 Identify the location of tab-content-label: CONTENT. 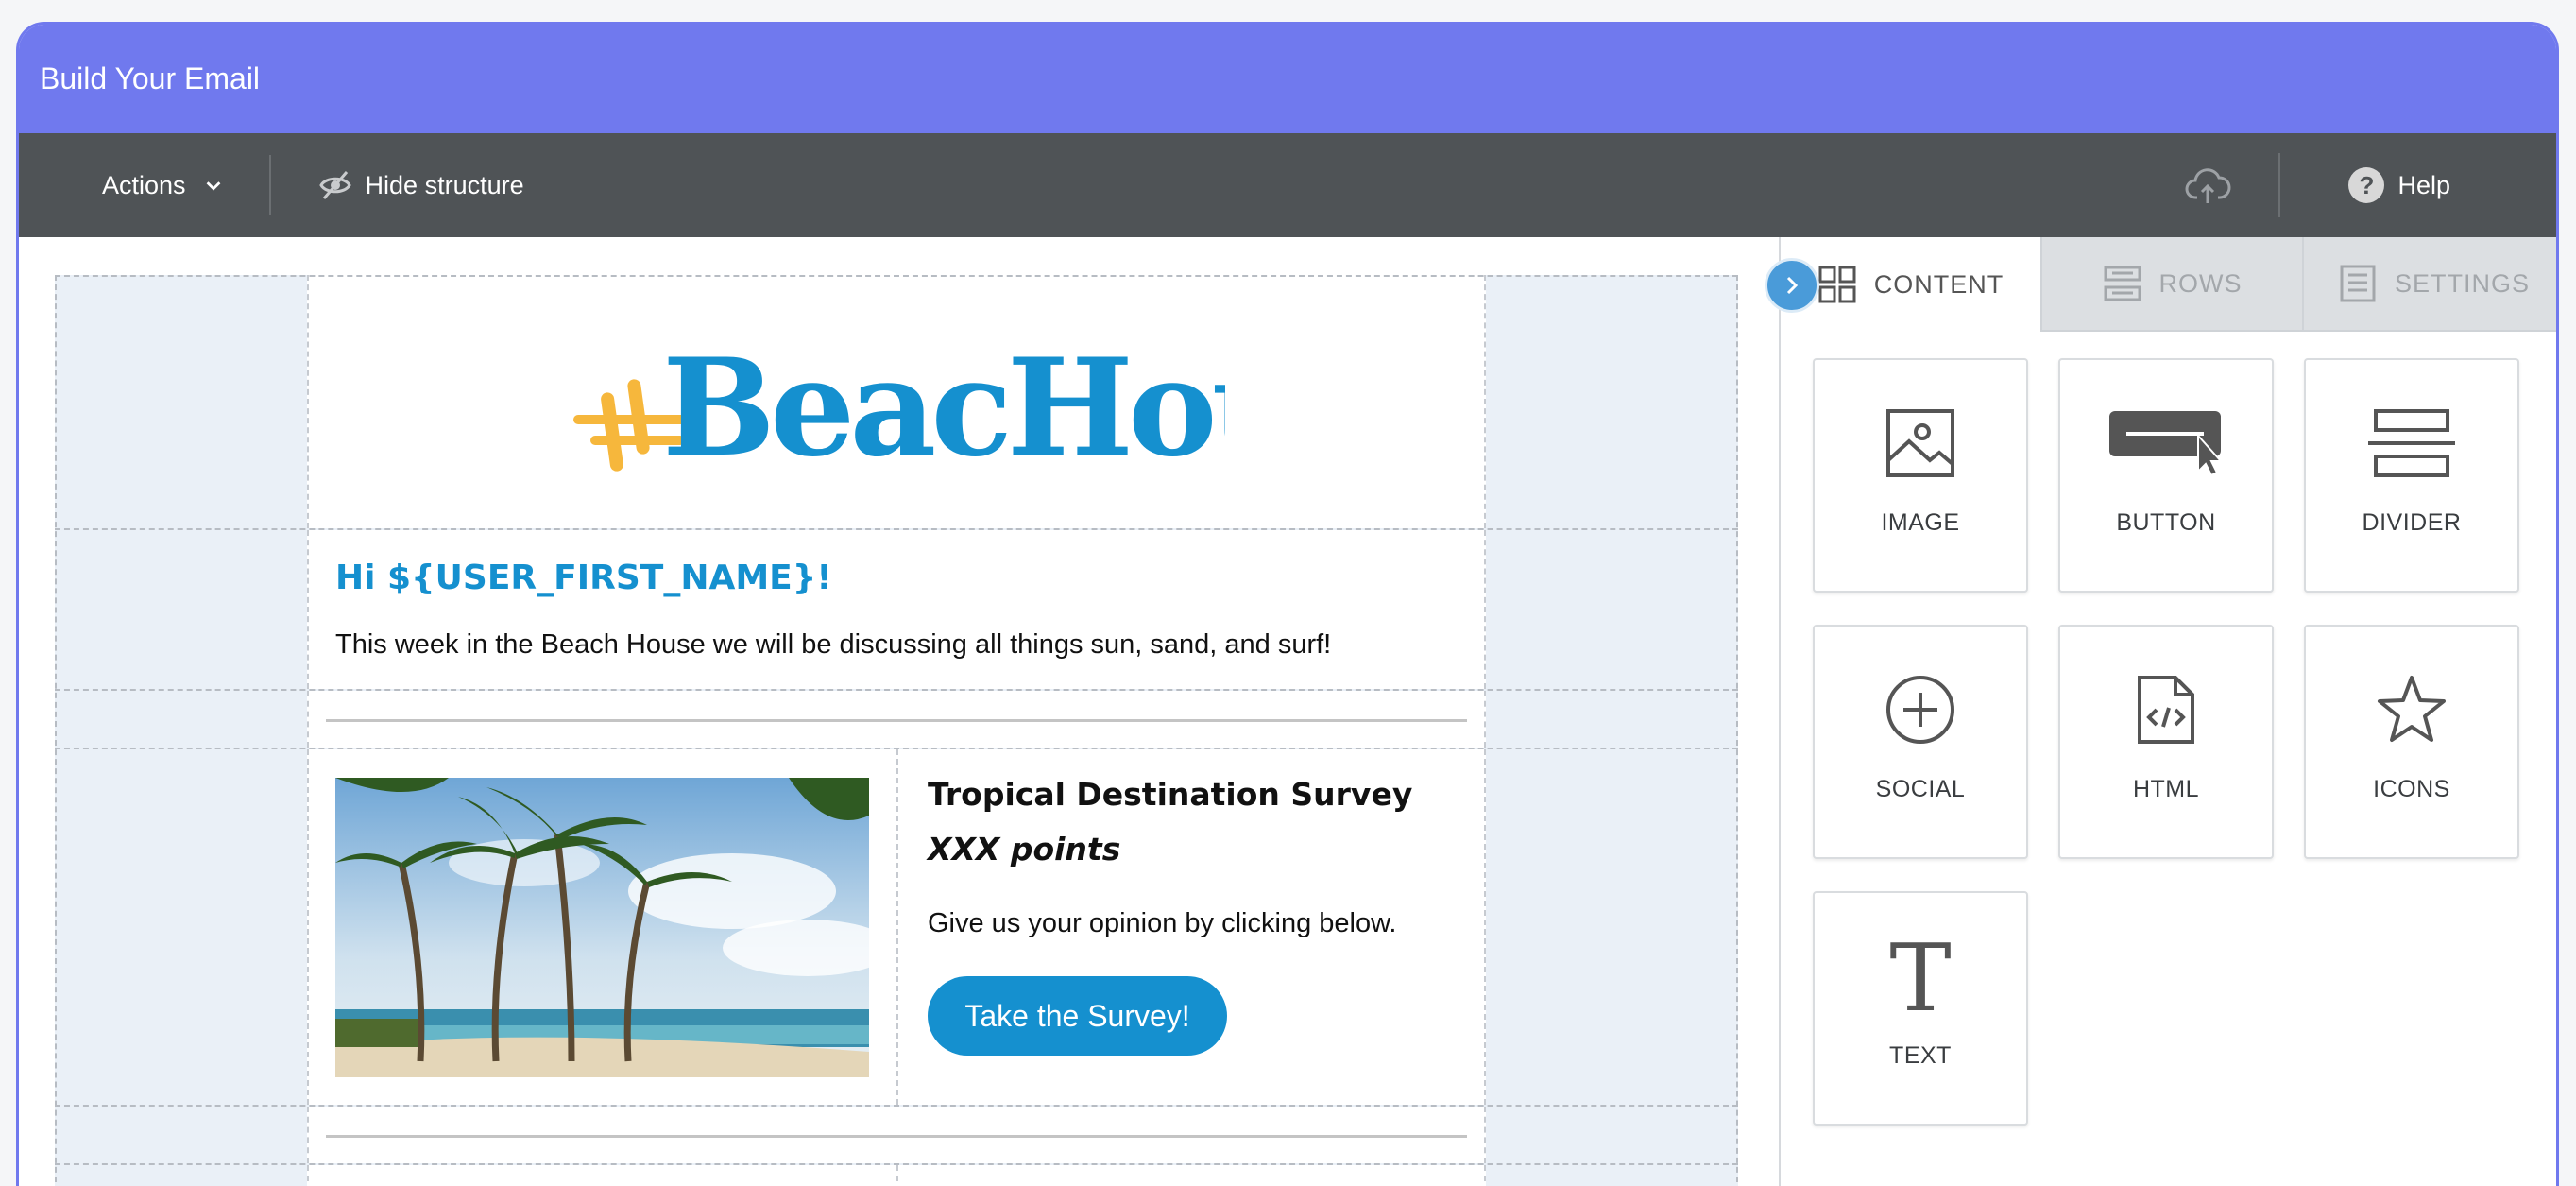
(1939, 284).